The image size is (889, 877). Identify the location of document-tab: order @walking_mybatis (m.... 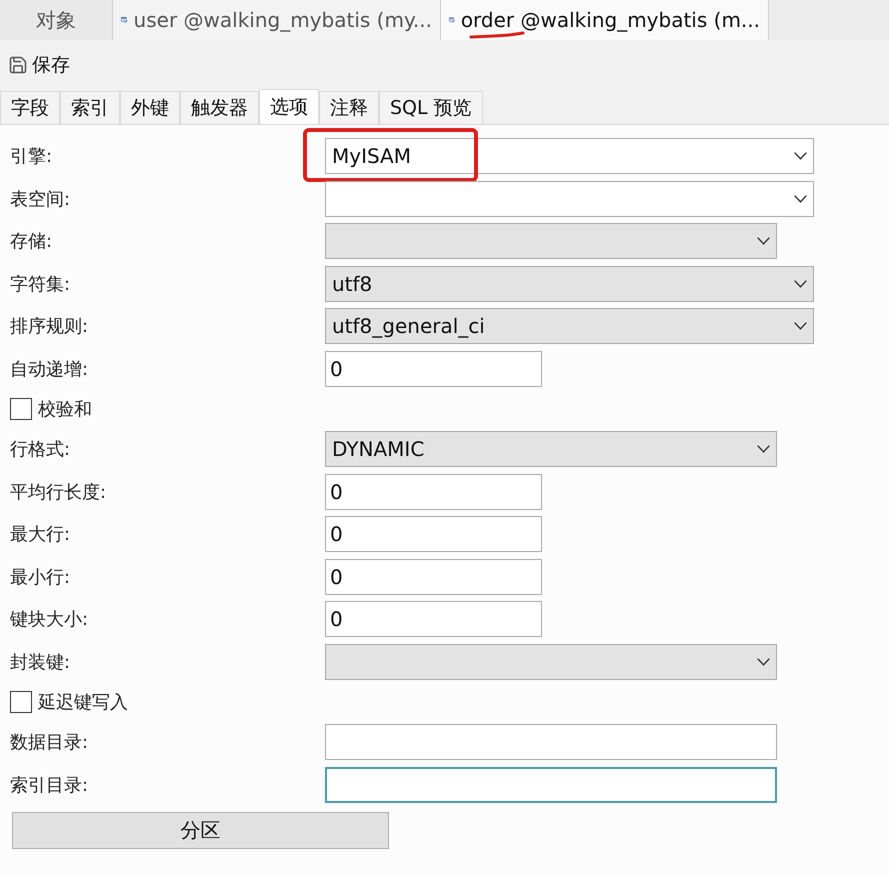
(605, 20).